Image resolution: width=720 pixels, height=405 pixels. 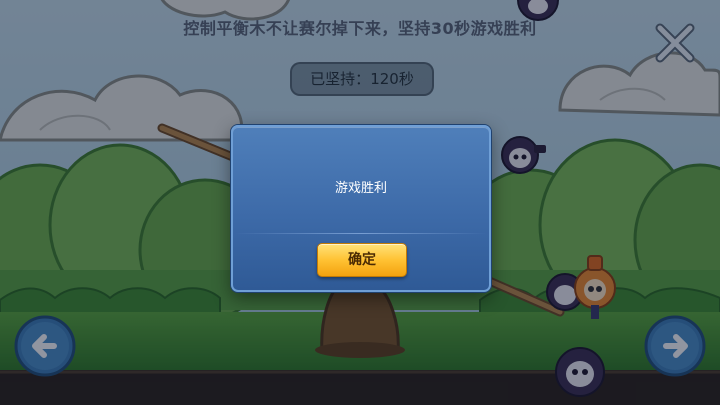 What do you see at coordinates (361, 208) in the screenshot?
I see `victory-dialog: 游戏胜利 确定` at bounding box center [361, 208].